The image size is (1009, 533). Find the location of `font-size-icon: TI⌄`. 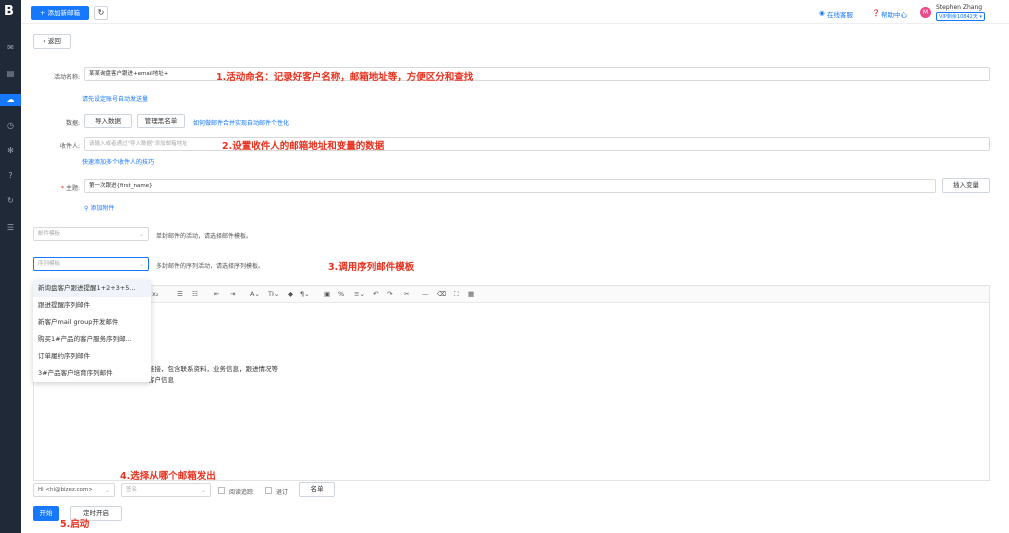

font-size-icon: TI⌄ is located at coordinates (273, 294).